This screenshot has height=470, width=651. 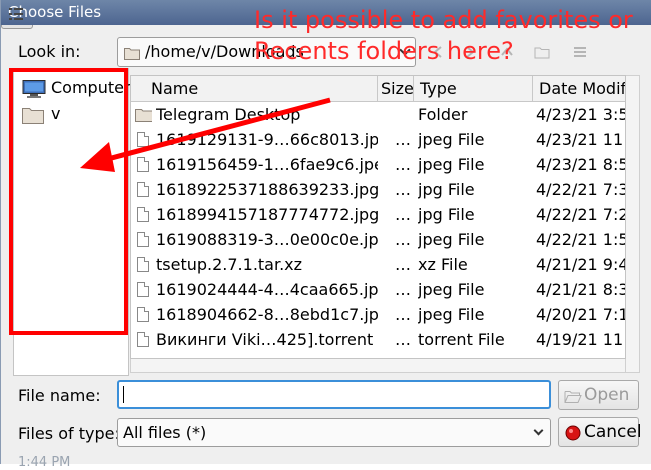 What do you see at coordinates (68, 201) in the screenshot?
I see `annotation-highlight-box` at bounding box center [68, 201].